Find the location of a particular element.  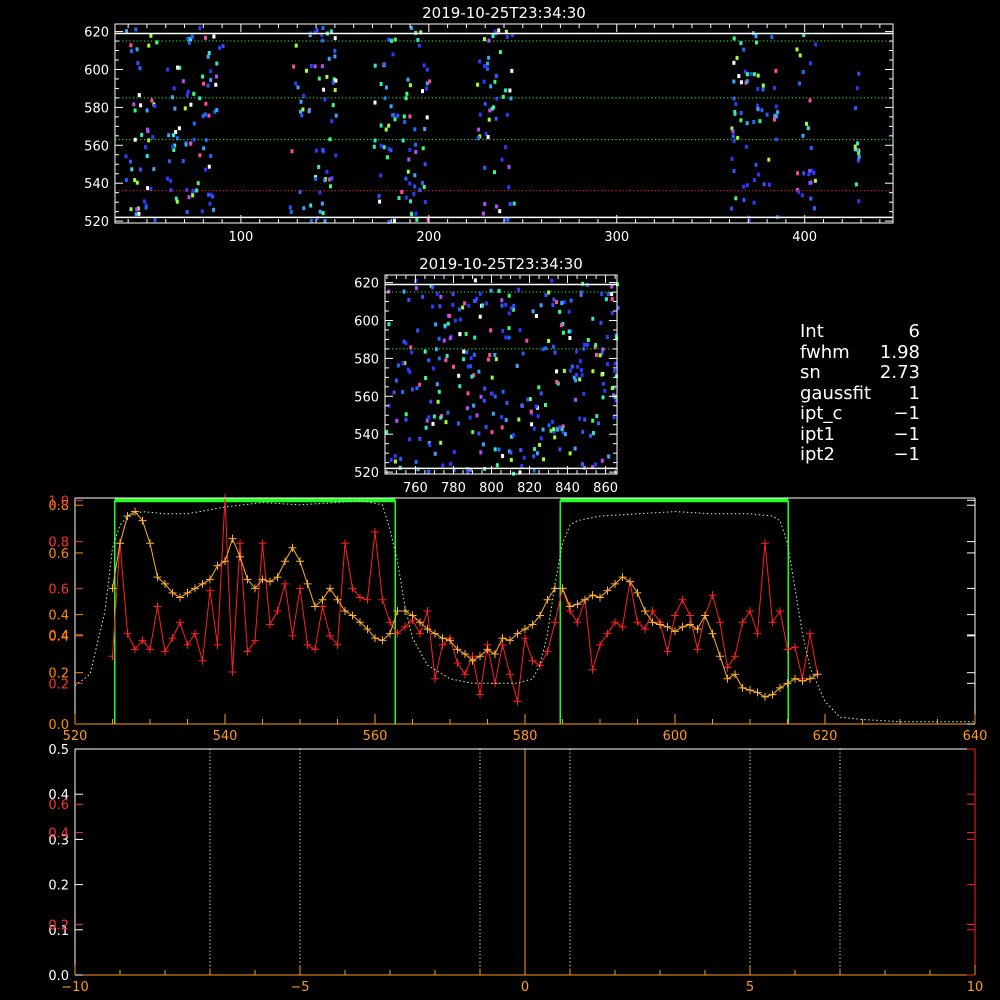

info-key: ipt1 is located at coordinates (817, 434).